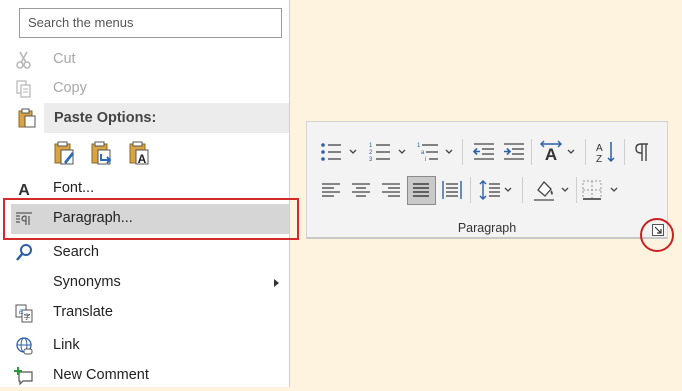 The image size is (682, 391). Describe the element at coordinates (66, 345) in the screenshot. I see `menu-item-label: Link` at that location.